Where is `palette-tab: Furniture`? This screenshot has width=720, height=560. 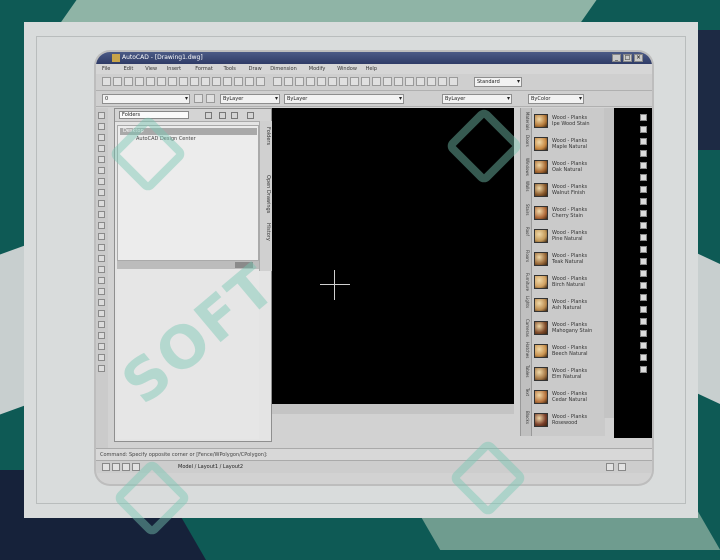 palette-tab: Furniture is located at coordinates (526, 282).